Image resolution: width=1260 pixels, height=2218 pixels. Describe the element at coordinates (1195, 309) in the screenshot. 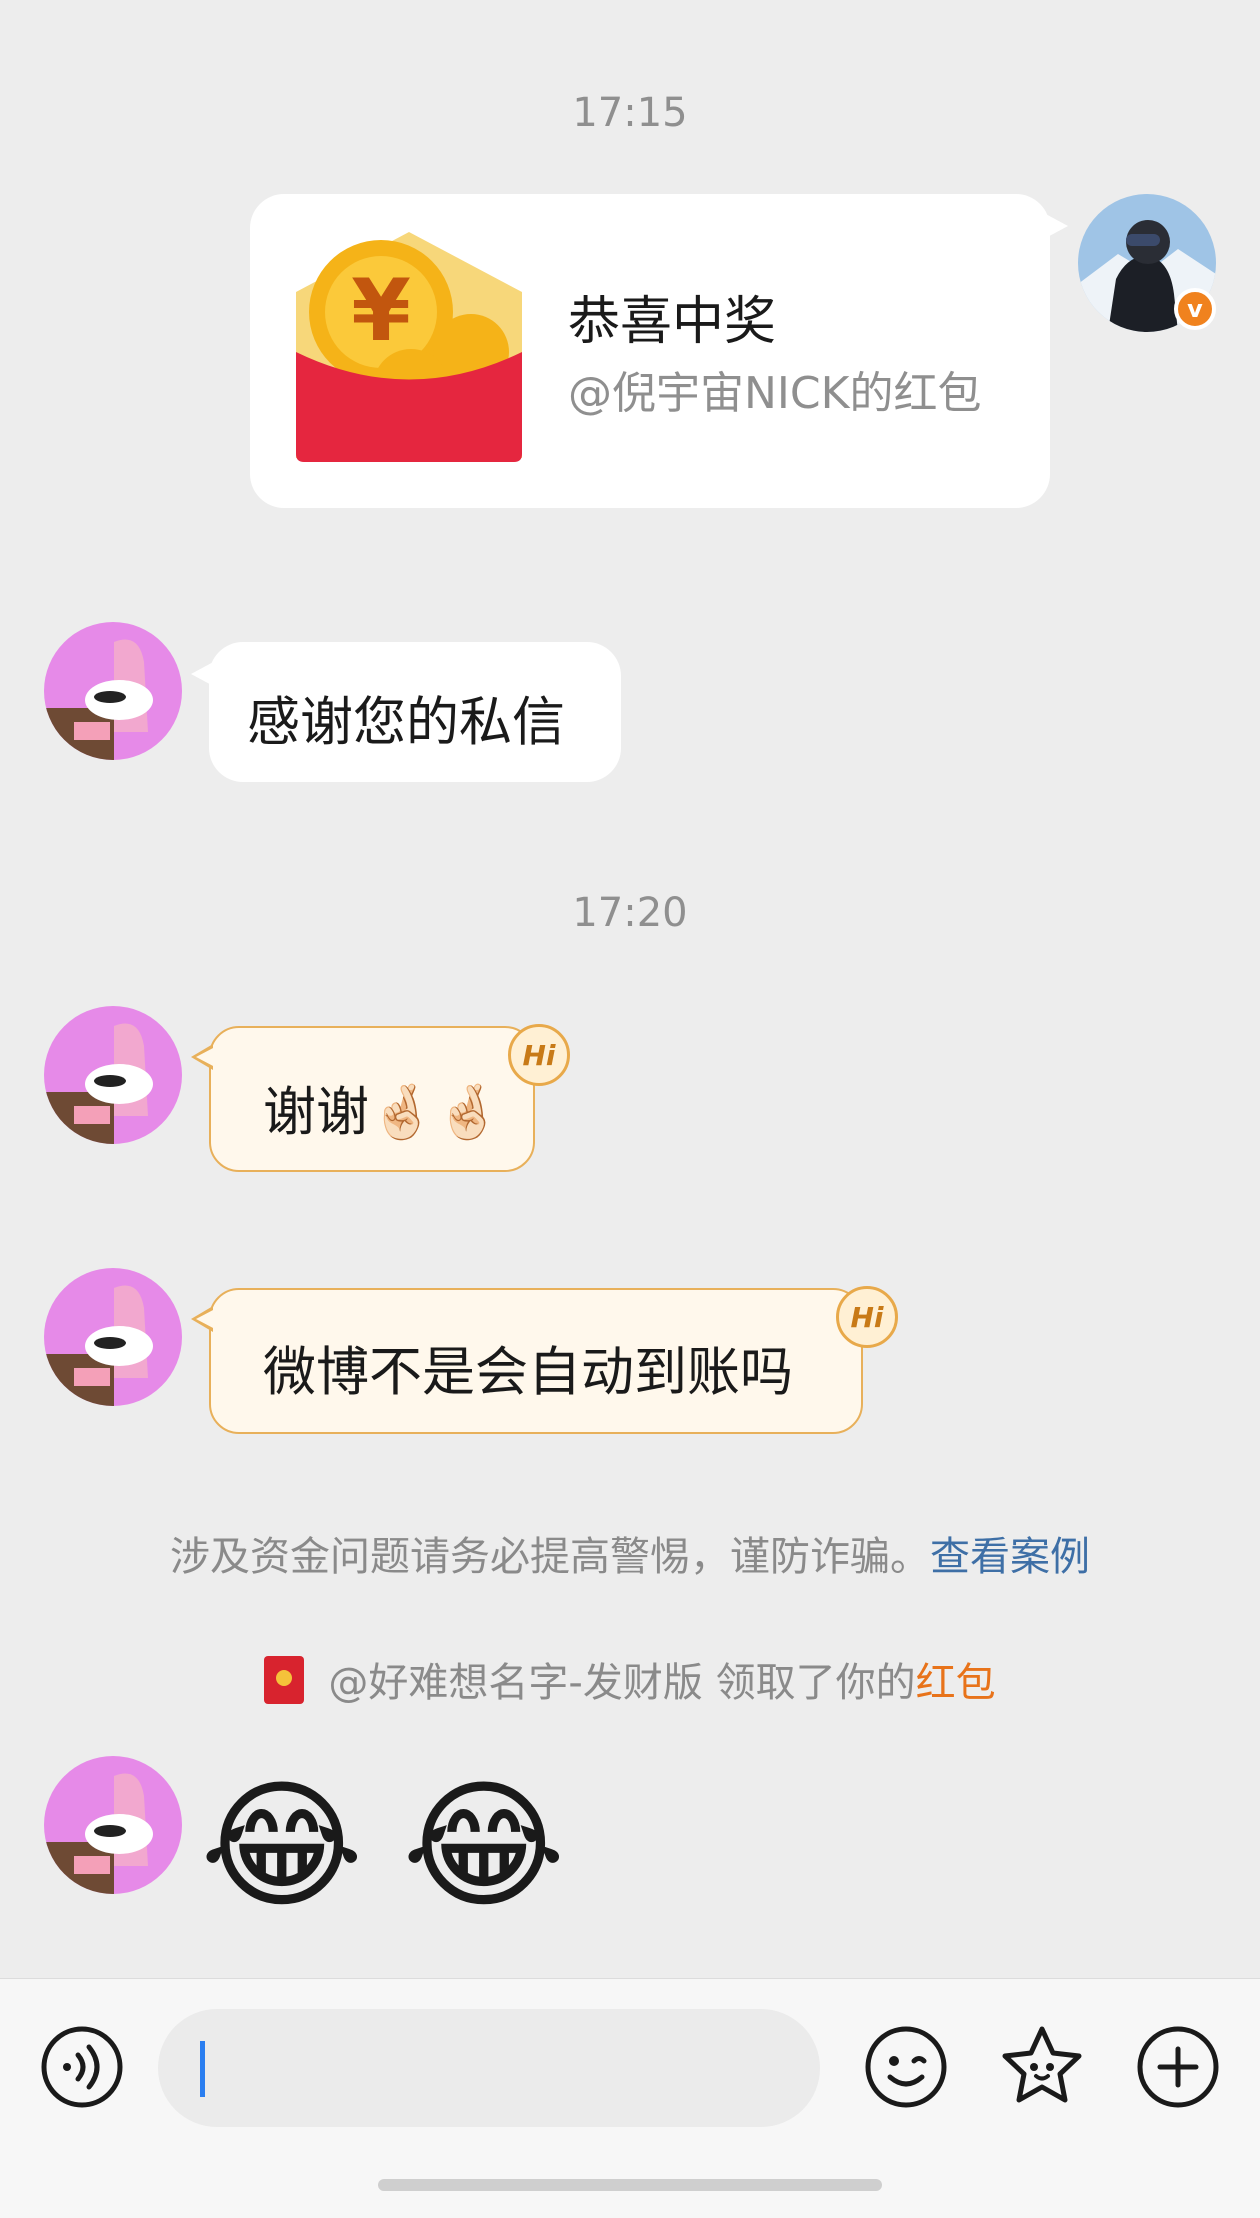

I see `verified-badge-icon: v` at that location.